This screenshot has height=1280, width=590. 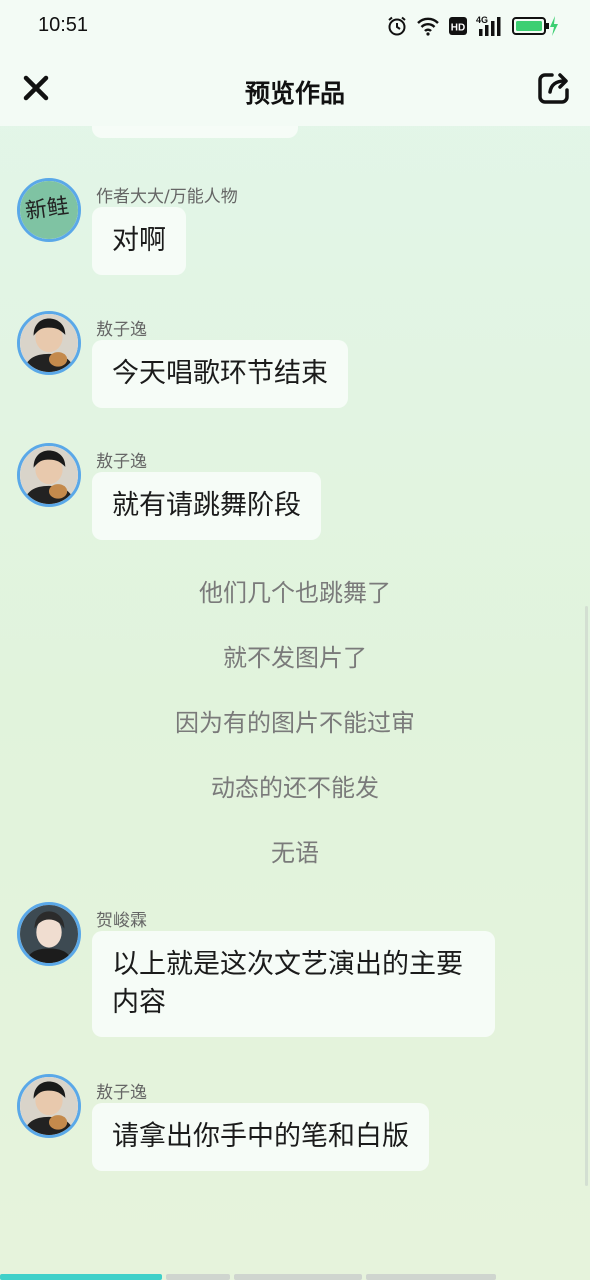 What do you see at coordinates (49, 934) in the screenshot?
I see `avatar-hejunlin` at bounding box center [49, 934].